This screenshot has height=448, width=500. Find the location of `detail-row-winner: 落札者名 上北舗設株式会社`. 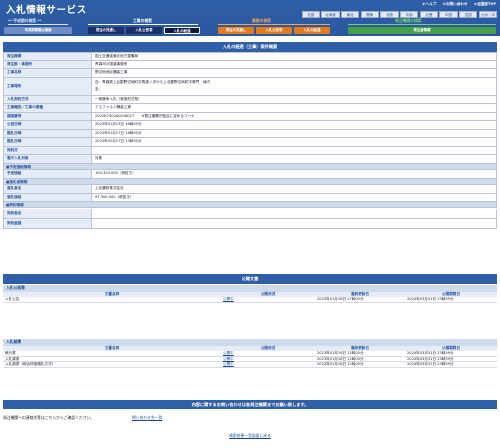

detail-row-winner: 落札者名 上北舗設株式会社 is located at coordinates (250, 189).